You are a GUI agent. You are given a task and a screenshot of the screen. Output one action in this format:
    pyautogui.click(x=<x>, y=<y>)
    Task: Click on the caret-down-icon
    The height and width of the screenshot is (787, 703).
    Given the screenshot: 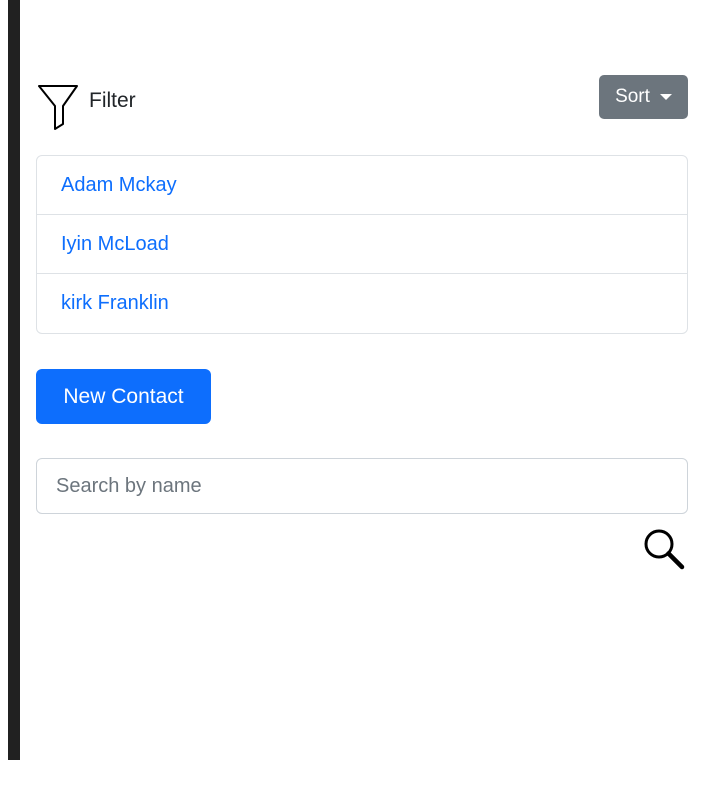 What is the action you would take?
    pyautogui.click(x=665, y=97)
    